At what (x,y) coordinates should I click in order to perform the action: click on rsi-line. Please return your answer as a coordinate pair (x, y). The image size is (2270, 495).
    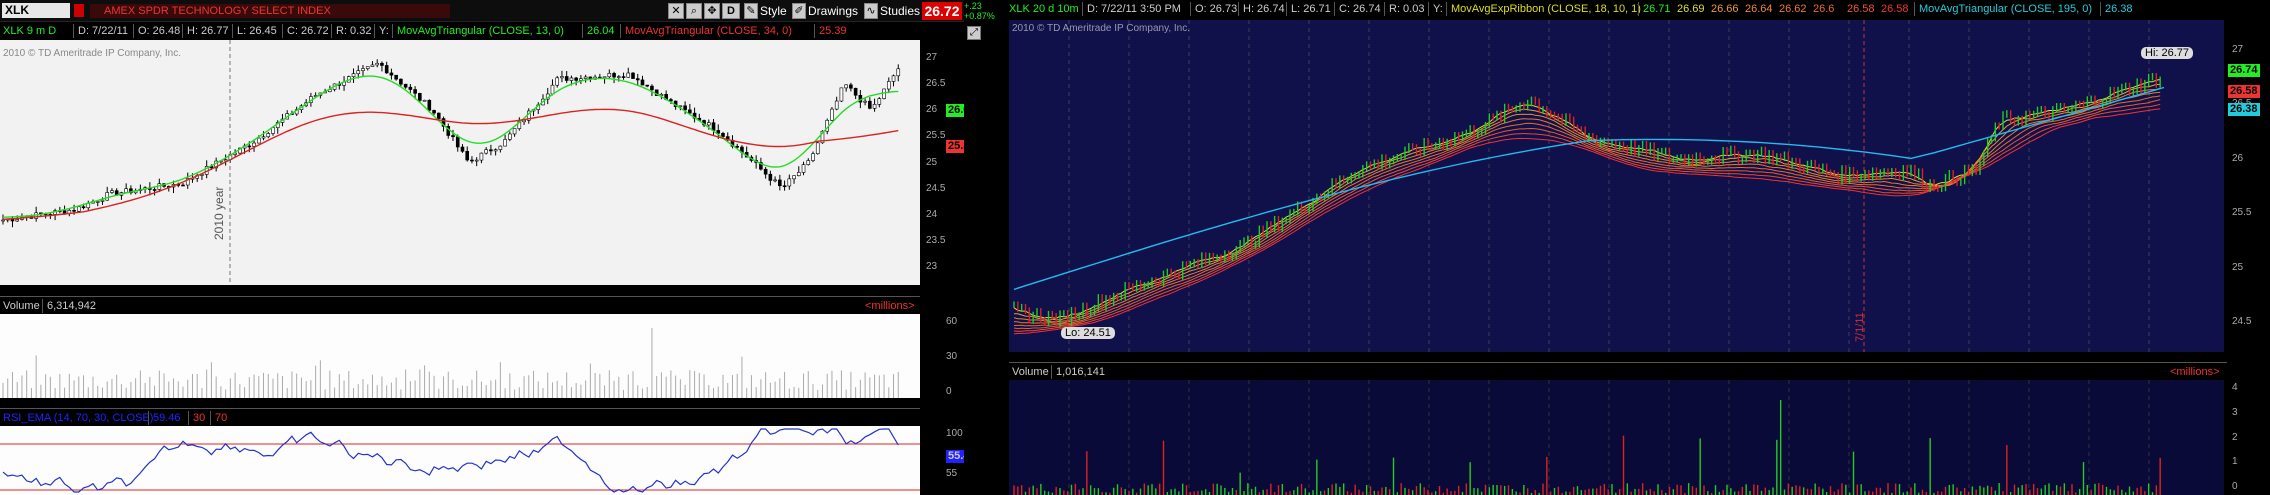
    Looking at the image, I should click on (450, 460).